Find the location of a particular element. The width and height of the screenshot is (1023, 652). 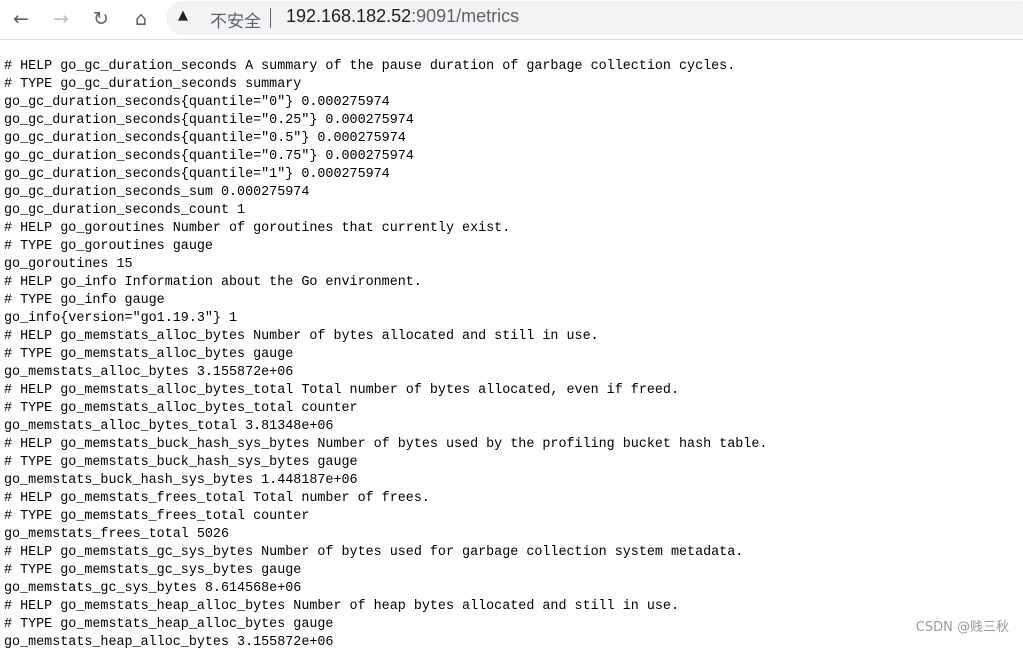

warning-triangle-icon: ▲ is located at coordinates (183, 15).